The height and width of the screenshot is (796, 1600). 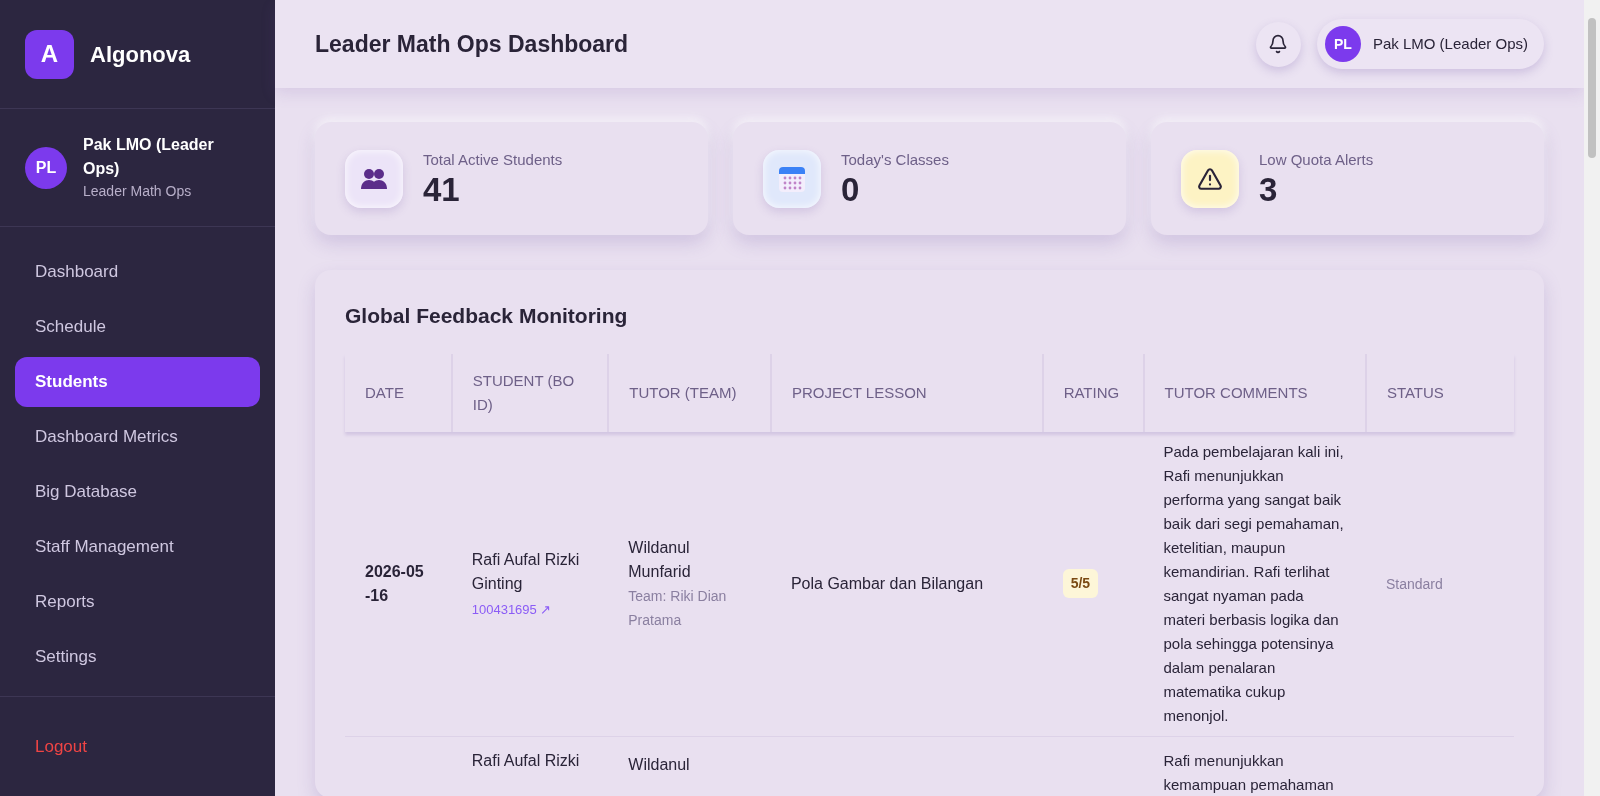 I want to click on bell-icon, so click(x=1278, y=44).